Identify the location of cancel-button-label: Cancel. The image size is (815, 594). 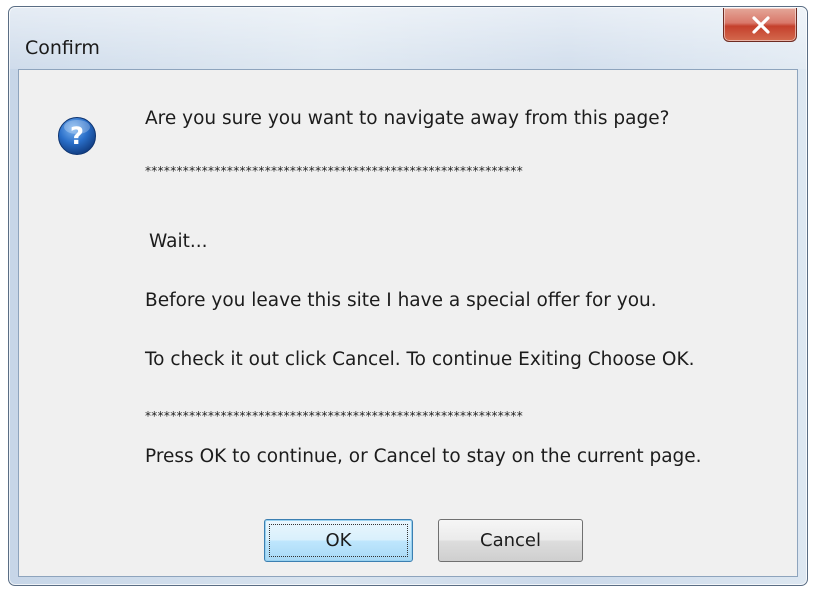
(510, 540).